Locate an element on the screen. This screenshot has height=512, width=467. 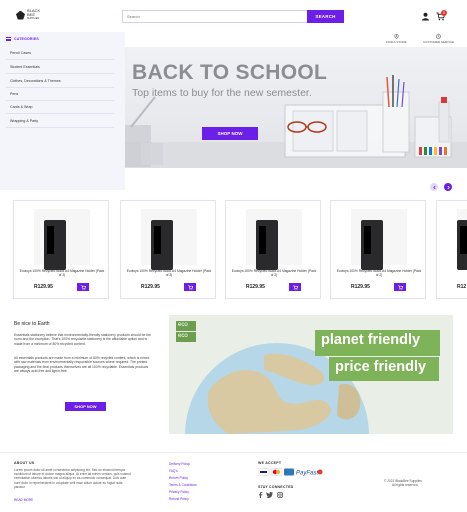
footer-link-privacy: Privacy Policy is located at coordinates (179, 492).